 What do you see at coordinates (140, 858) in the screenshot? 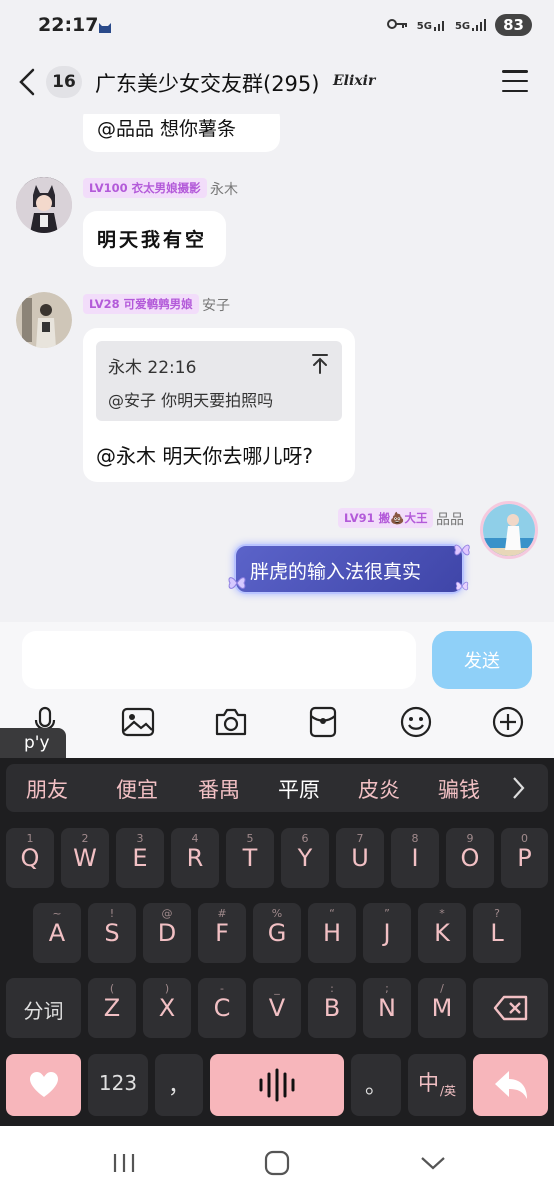
I see `key-e: 3E` at bounding box center [140, 858].